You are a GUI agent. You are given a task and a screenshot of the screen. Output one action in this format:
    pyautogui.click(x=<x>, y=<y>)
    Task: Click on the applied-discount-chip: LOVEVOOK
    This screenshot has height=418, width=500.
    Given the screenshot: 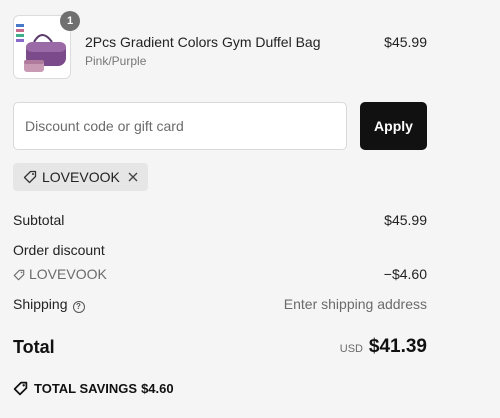 What is the action you would take?
    pyautogui.click(x=80, y=177)
    